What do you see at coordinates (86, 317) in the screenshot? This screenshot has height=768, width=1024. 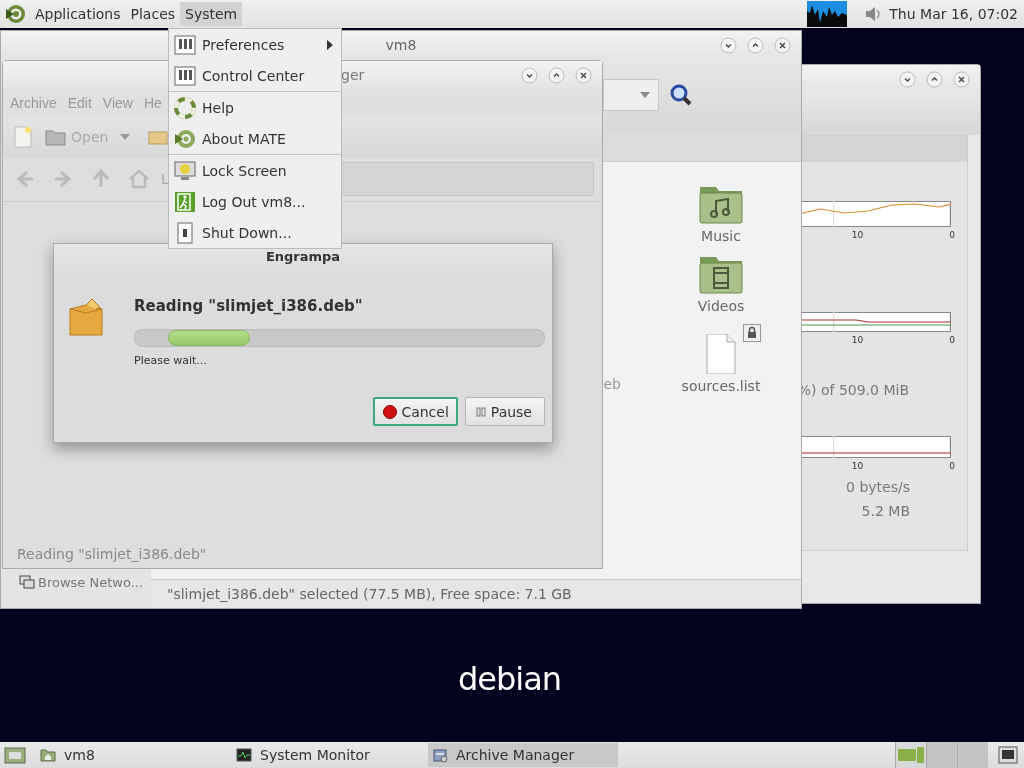 I see `package-icon` at bounding box center [86, 317].